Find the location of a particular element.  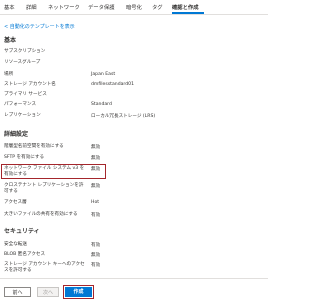

subscription-label: サブスクリプション is located at coordinates (25, 51).